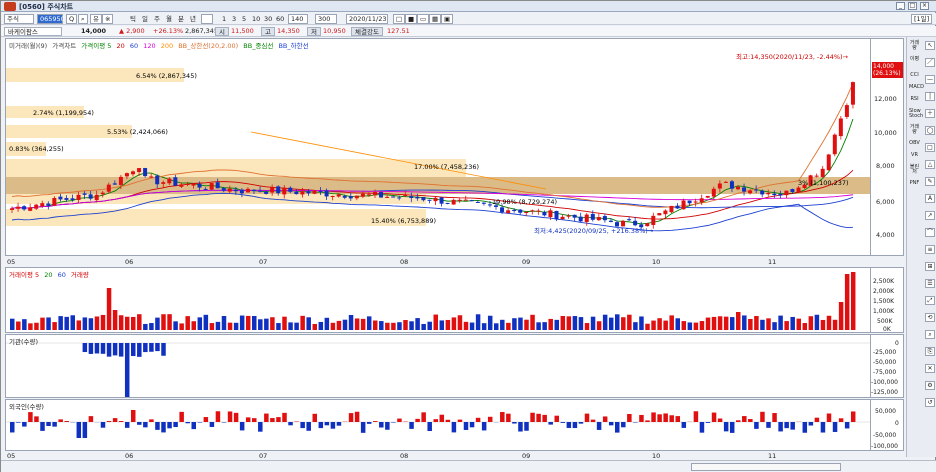 The width and height of the screenshot is (936, 472). I want to click on minute-5: 5, so click(244, 19).